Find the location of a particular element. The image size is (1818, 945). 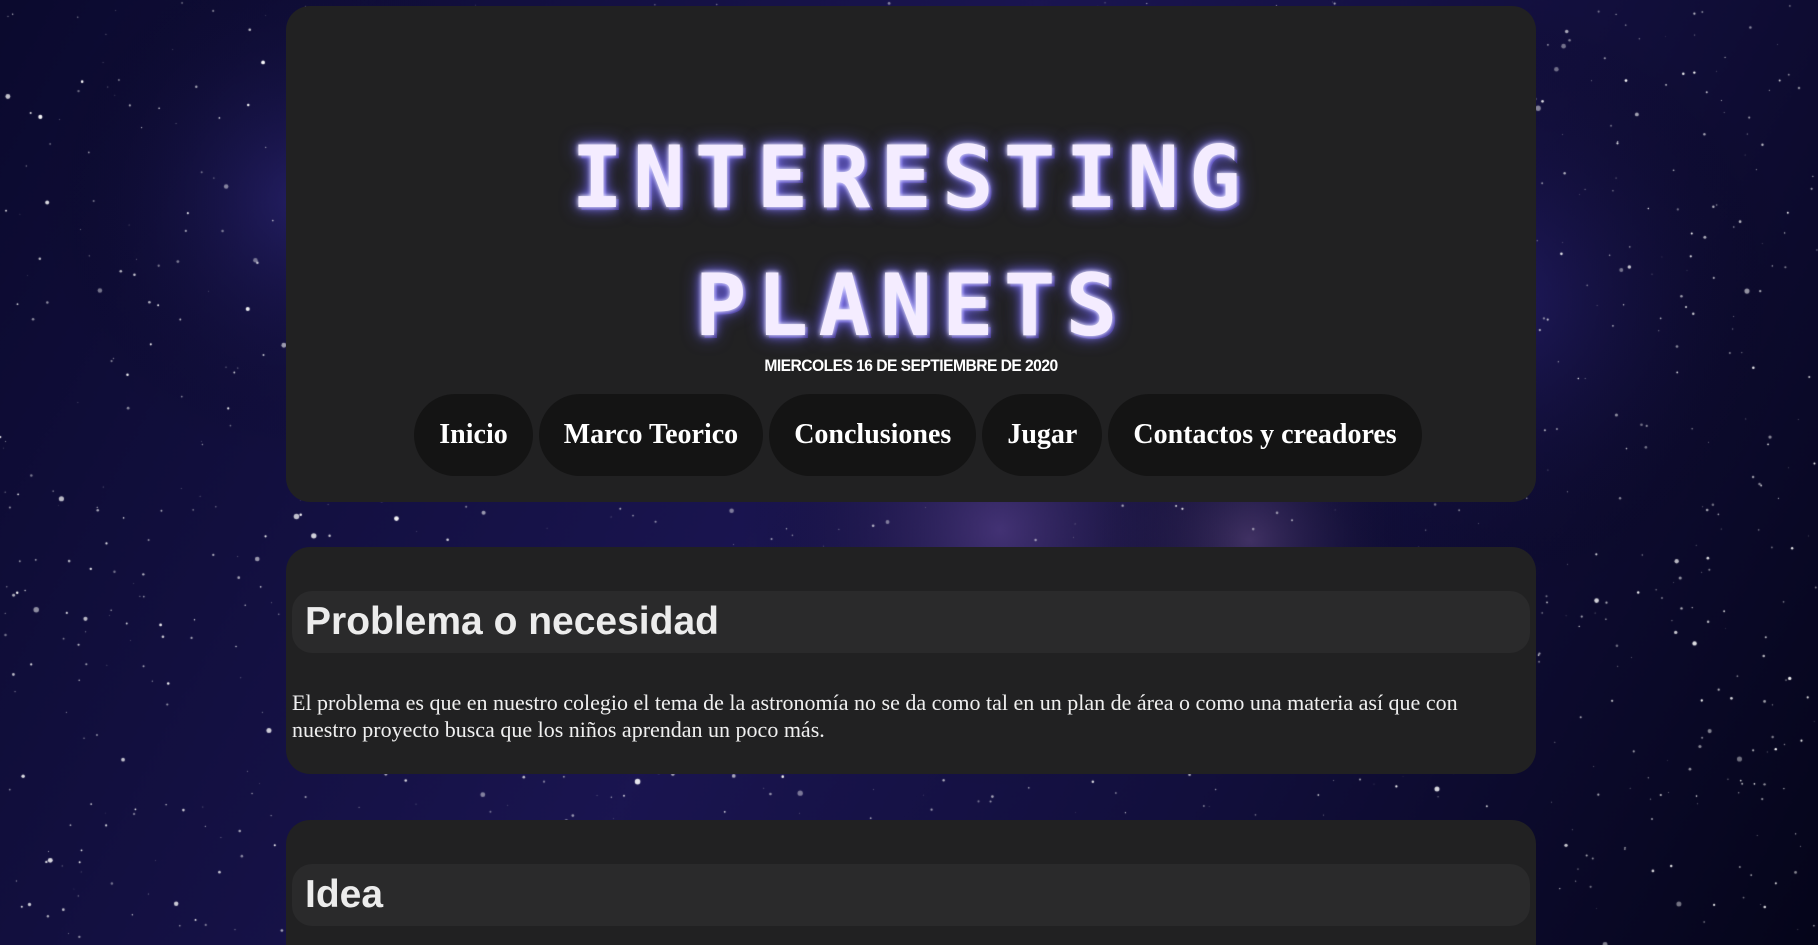

nav-item-conclusiones: Conclusiones is located at coordinates (873, 435).